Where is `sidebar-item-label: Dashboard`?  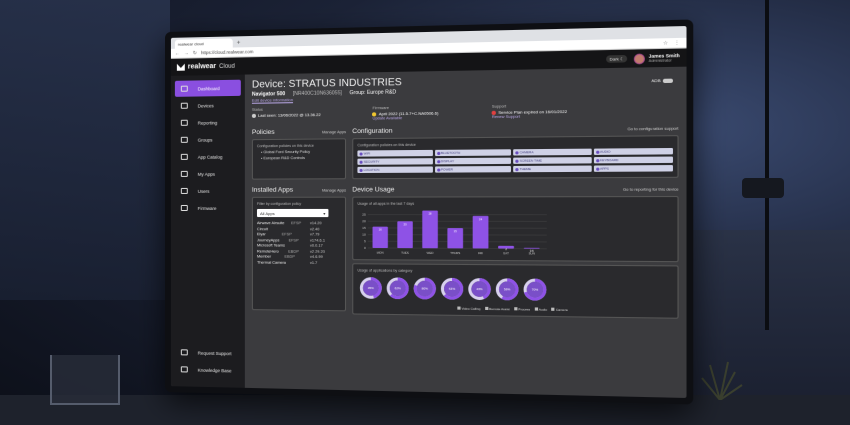 sidebar-item-label: Dashboard is located at coordinates (209, 88).